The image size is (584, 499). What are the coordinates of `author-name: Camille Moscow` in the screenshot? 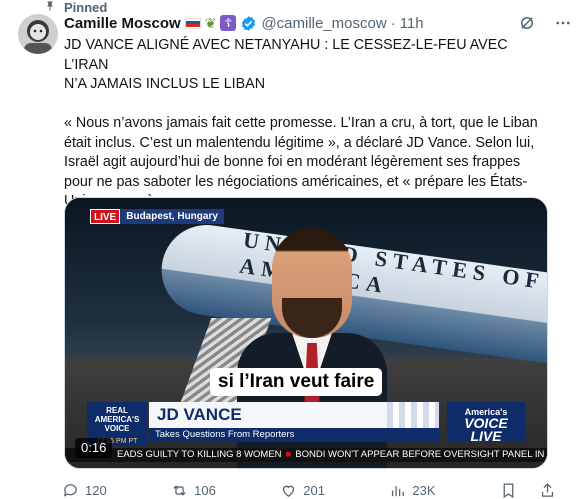 It's located at (122, 23).